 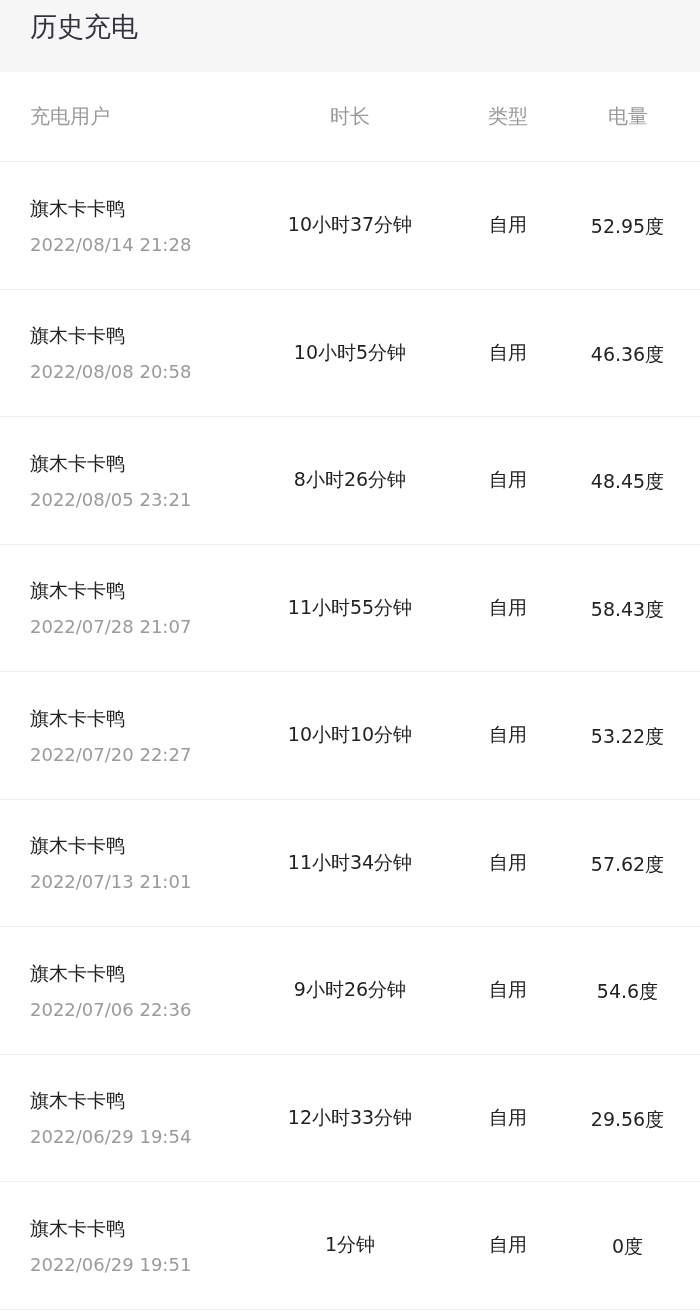 I want to click on column-header: 类型, so click(x=507, y=116).